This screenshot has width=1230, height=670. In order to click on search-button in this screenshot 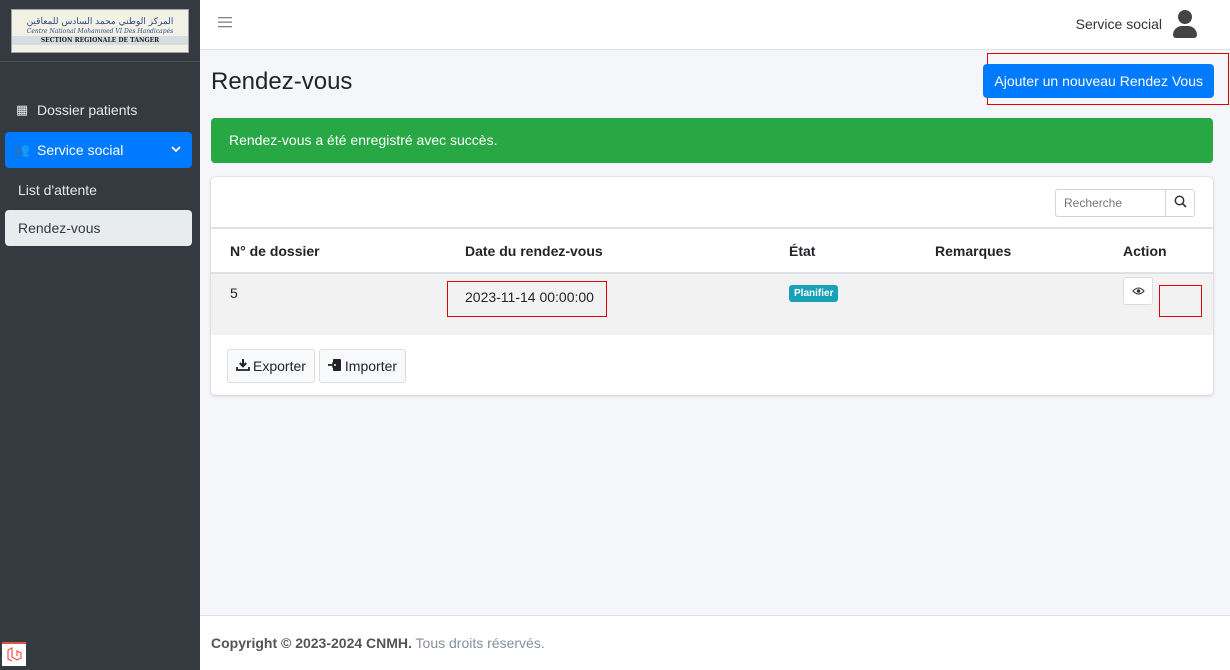, I will do `click(1180, 203)`.